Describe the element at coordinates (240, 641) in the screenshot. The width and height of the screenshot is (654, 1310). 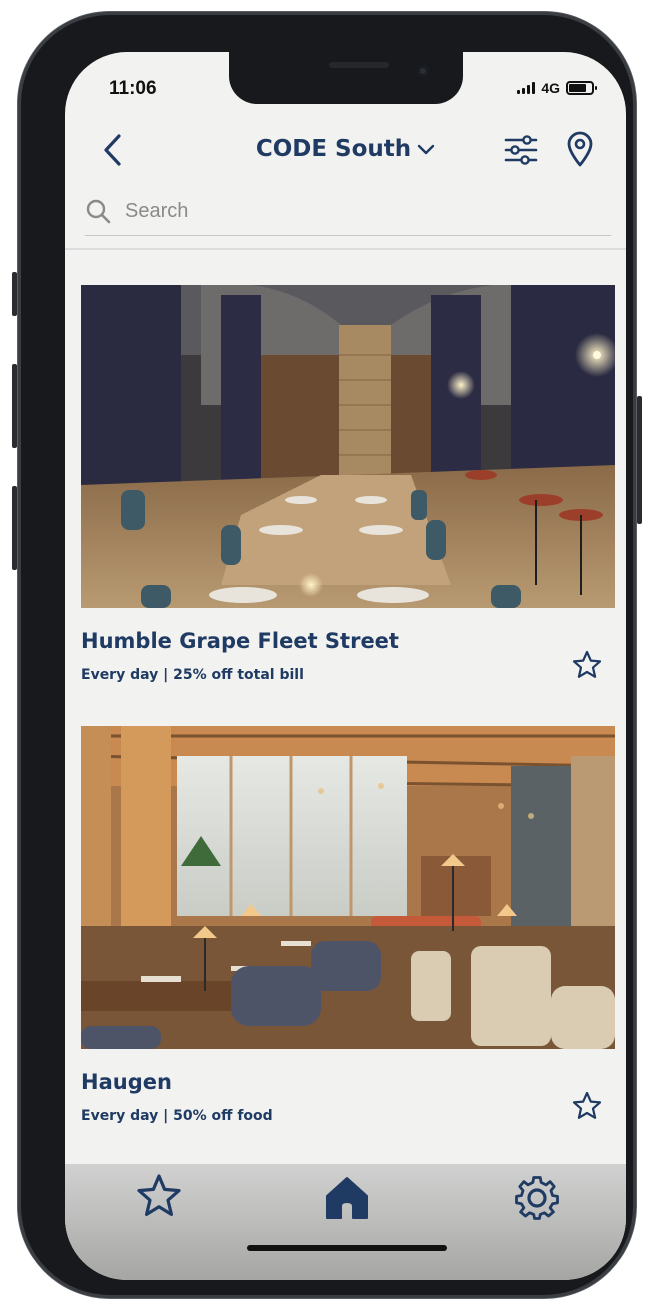
I see `restaurant-name: Humble Grape Fleet Street` at that location.